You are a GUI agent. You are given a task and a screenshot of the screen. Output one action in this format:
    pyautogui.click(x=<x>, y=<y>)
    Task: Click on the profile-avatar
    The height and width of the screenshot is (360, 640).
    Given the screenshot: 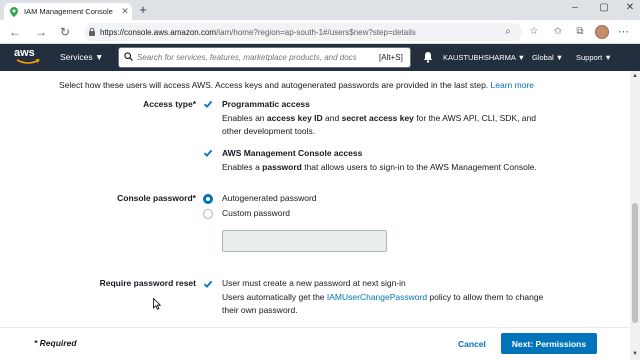 What is the action you would take?
    pyautogui.click(x=602, y=32)
    